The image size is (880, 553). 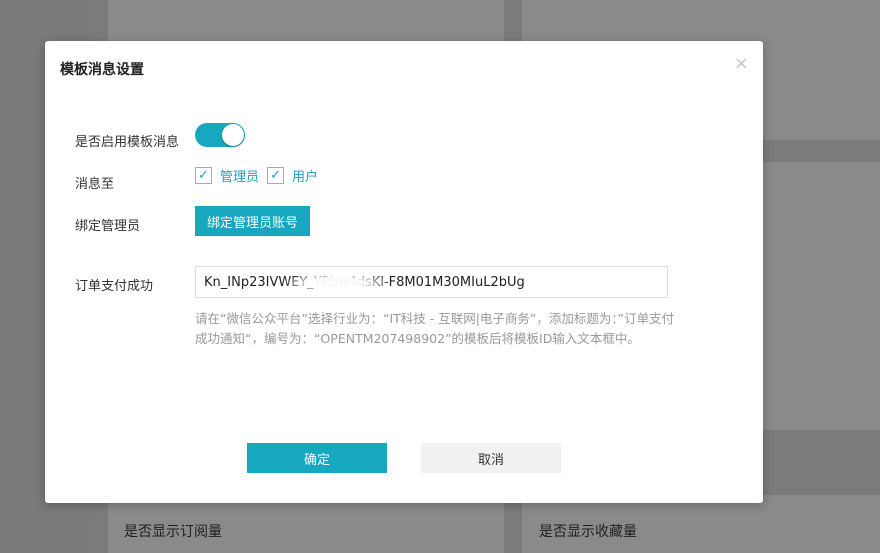 I want to click on checkbox-admin-label: 管理员, so click(x=240, y=177).